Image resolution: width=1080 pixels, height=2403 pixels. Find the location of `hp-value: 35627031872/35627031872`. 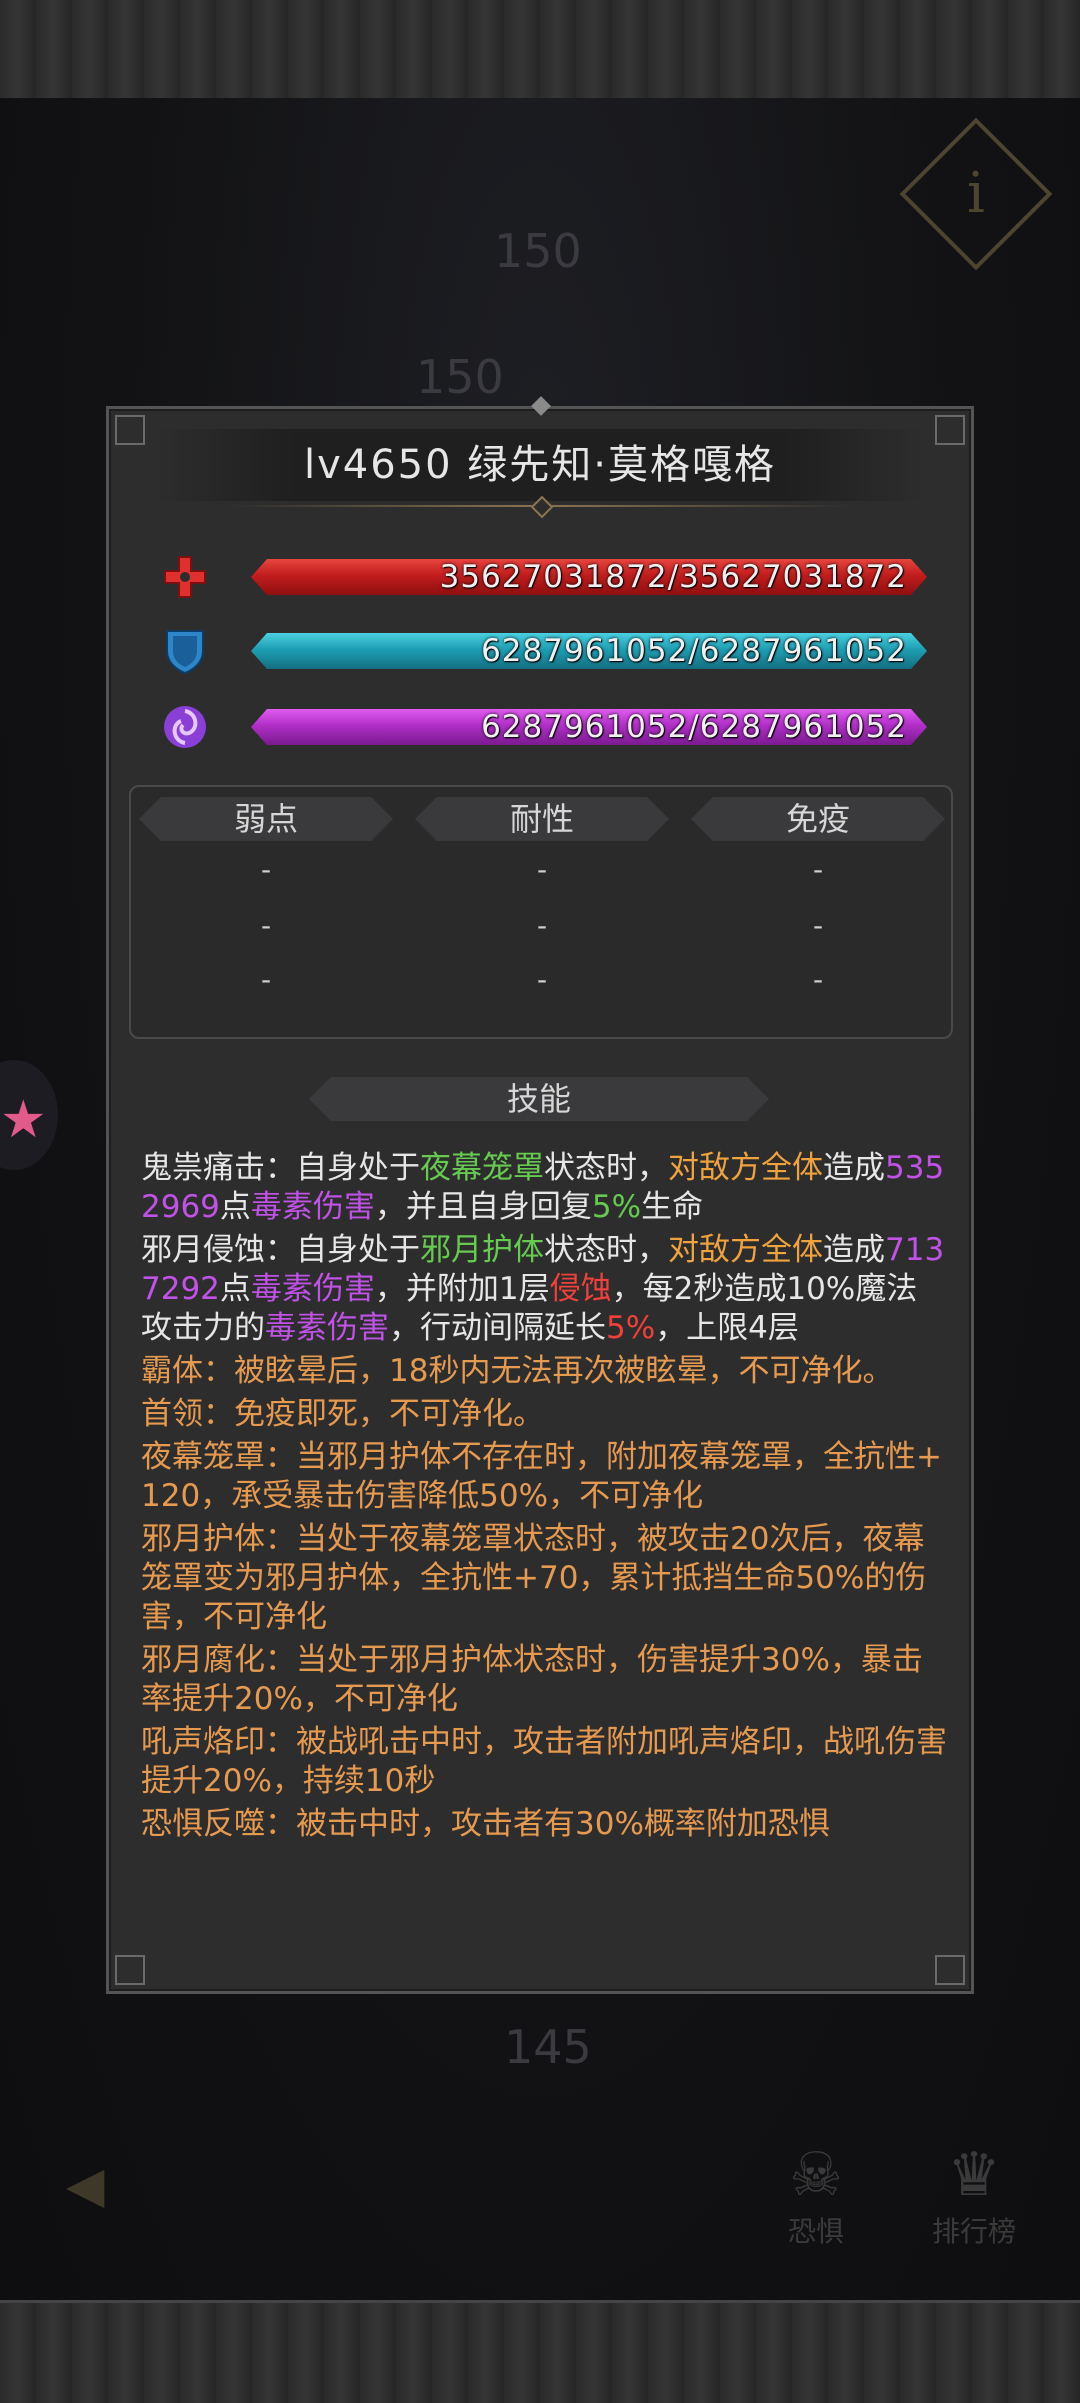

hp-value: 35627031872/35627031872 is located at coordinates (673, 577).